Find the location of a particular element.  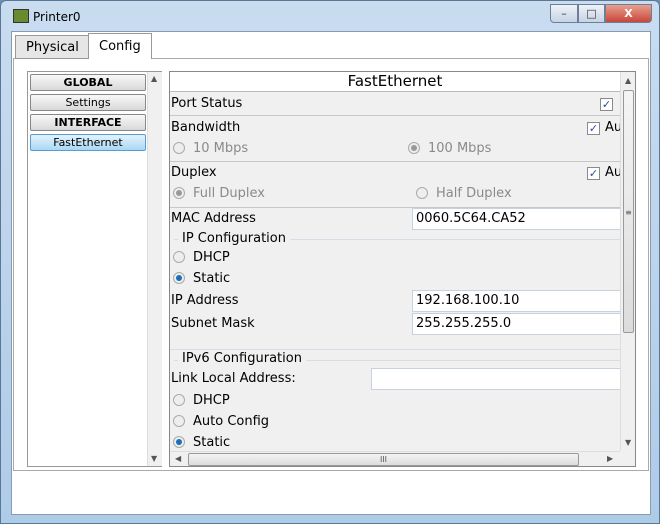

ipv6-configuration-group: IPv6 Configuration is located at coordinates (242, 358).